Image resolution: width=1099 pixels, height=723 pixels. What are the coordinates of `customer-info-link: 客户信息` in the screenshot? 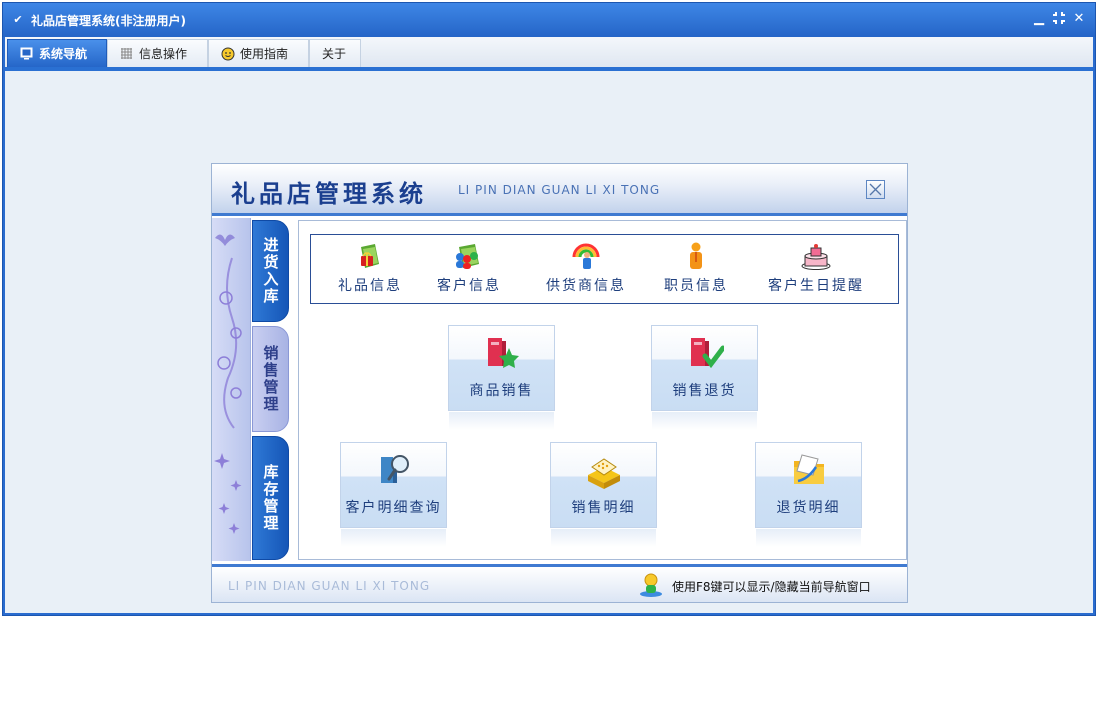 It's located at (469, 268).